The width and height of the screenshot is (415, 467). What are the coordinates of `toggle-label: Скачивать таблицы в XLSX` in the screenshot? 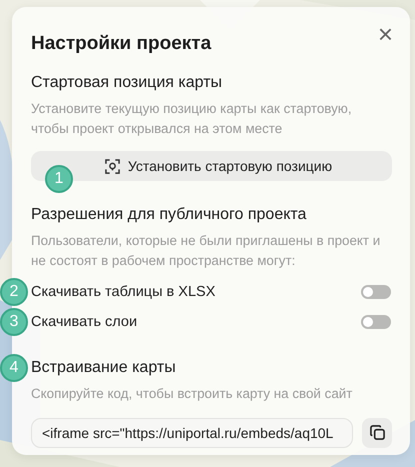 It's located at (123, 292).